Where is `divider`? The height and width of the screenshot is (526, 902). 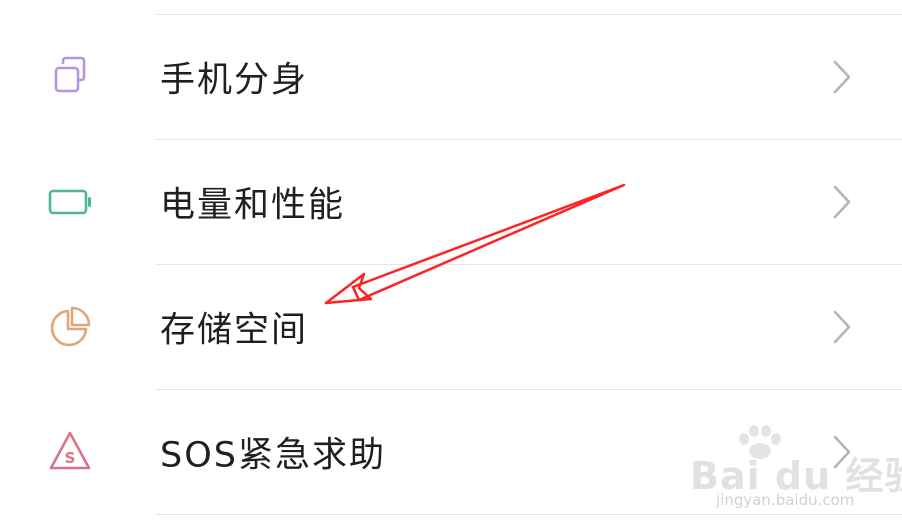 divider is located at coordinates (528, 514).